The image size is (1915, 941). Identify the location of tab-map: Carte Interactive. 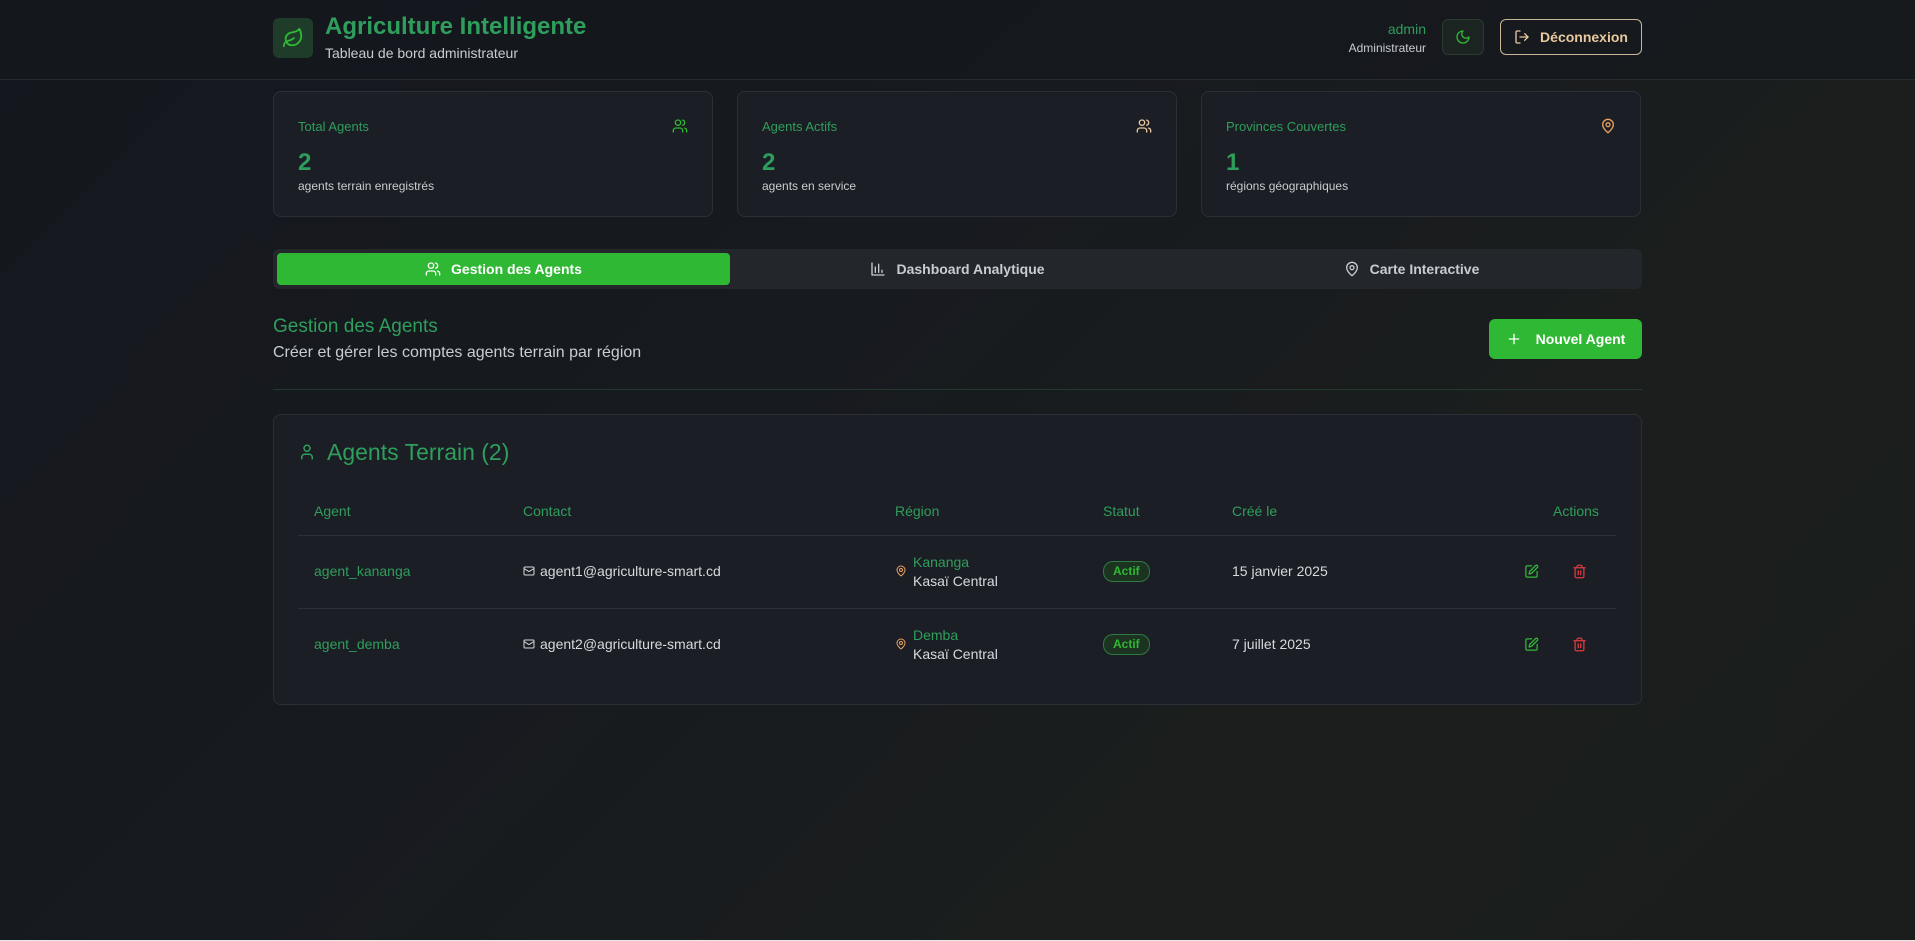
(1411, 269).